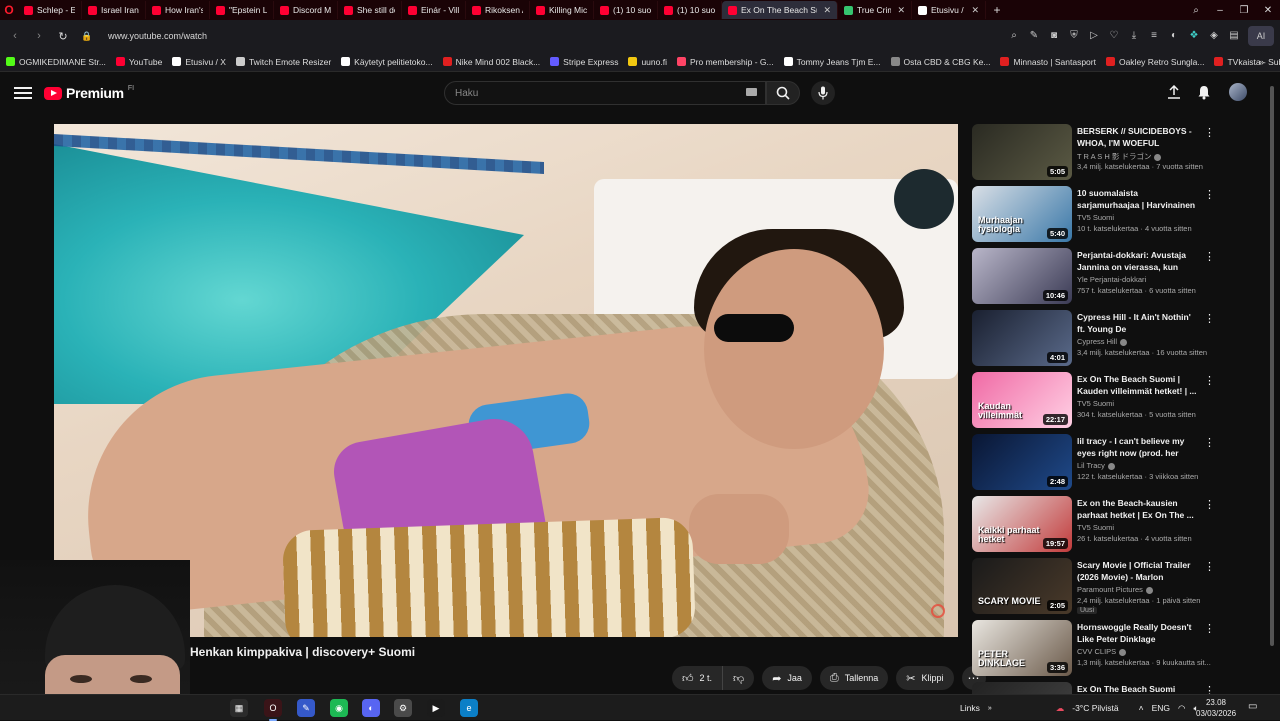 This screenshot has height=721, width=1280. Describe the element at coordinates (403, 708) in the screenshot. I see `steam-icon: ⚙` at that location.